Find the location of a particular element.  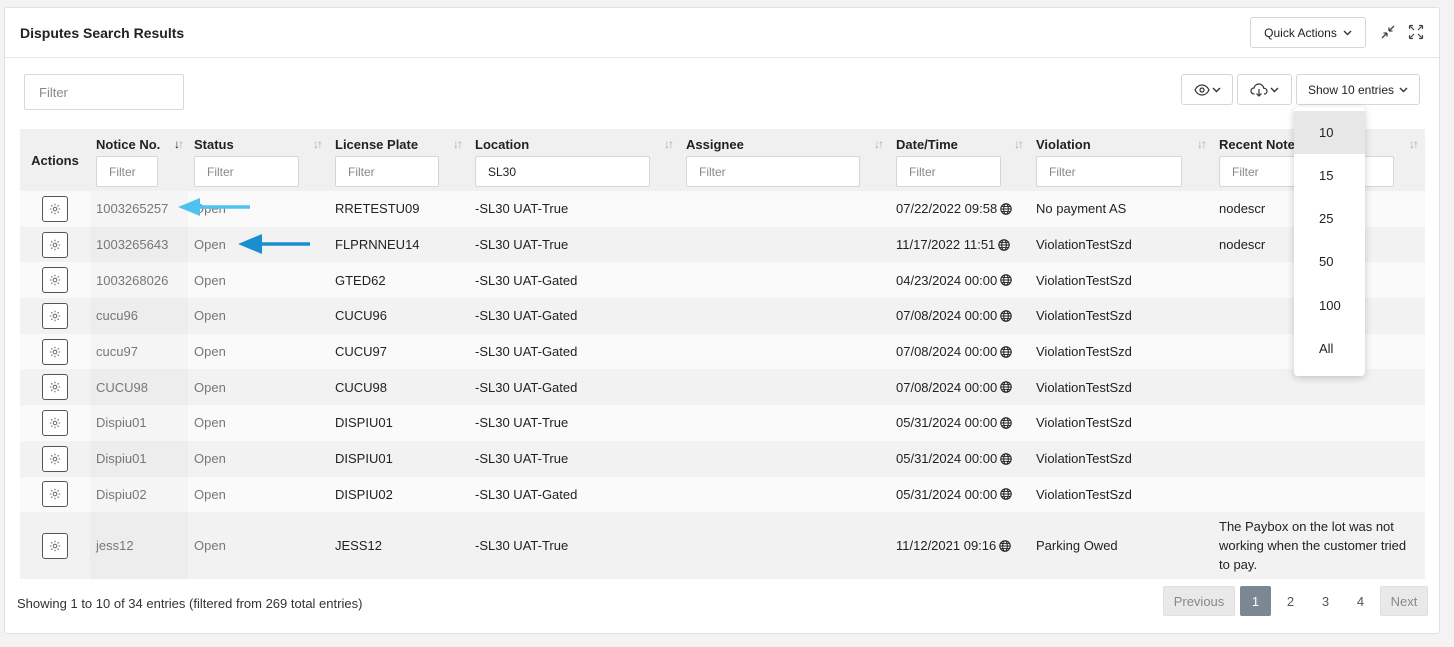

notice-number-cell: jess12 is located at coordinates (139, 545).